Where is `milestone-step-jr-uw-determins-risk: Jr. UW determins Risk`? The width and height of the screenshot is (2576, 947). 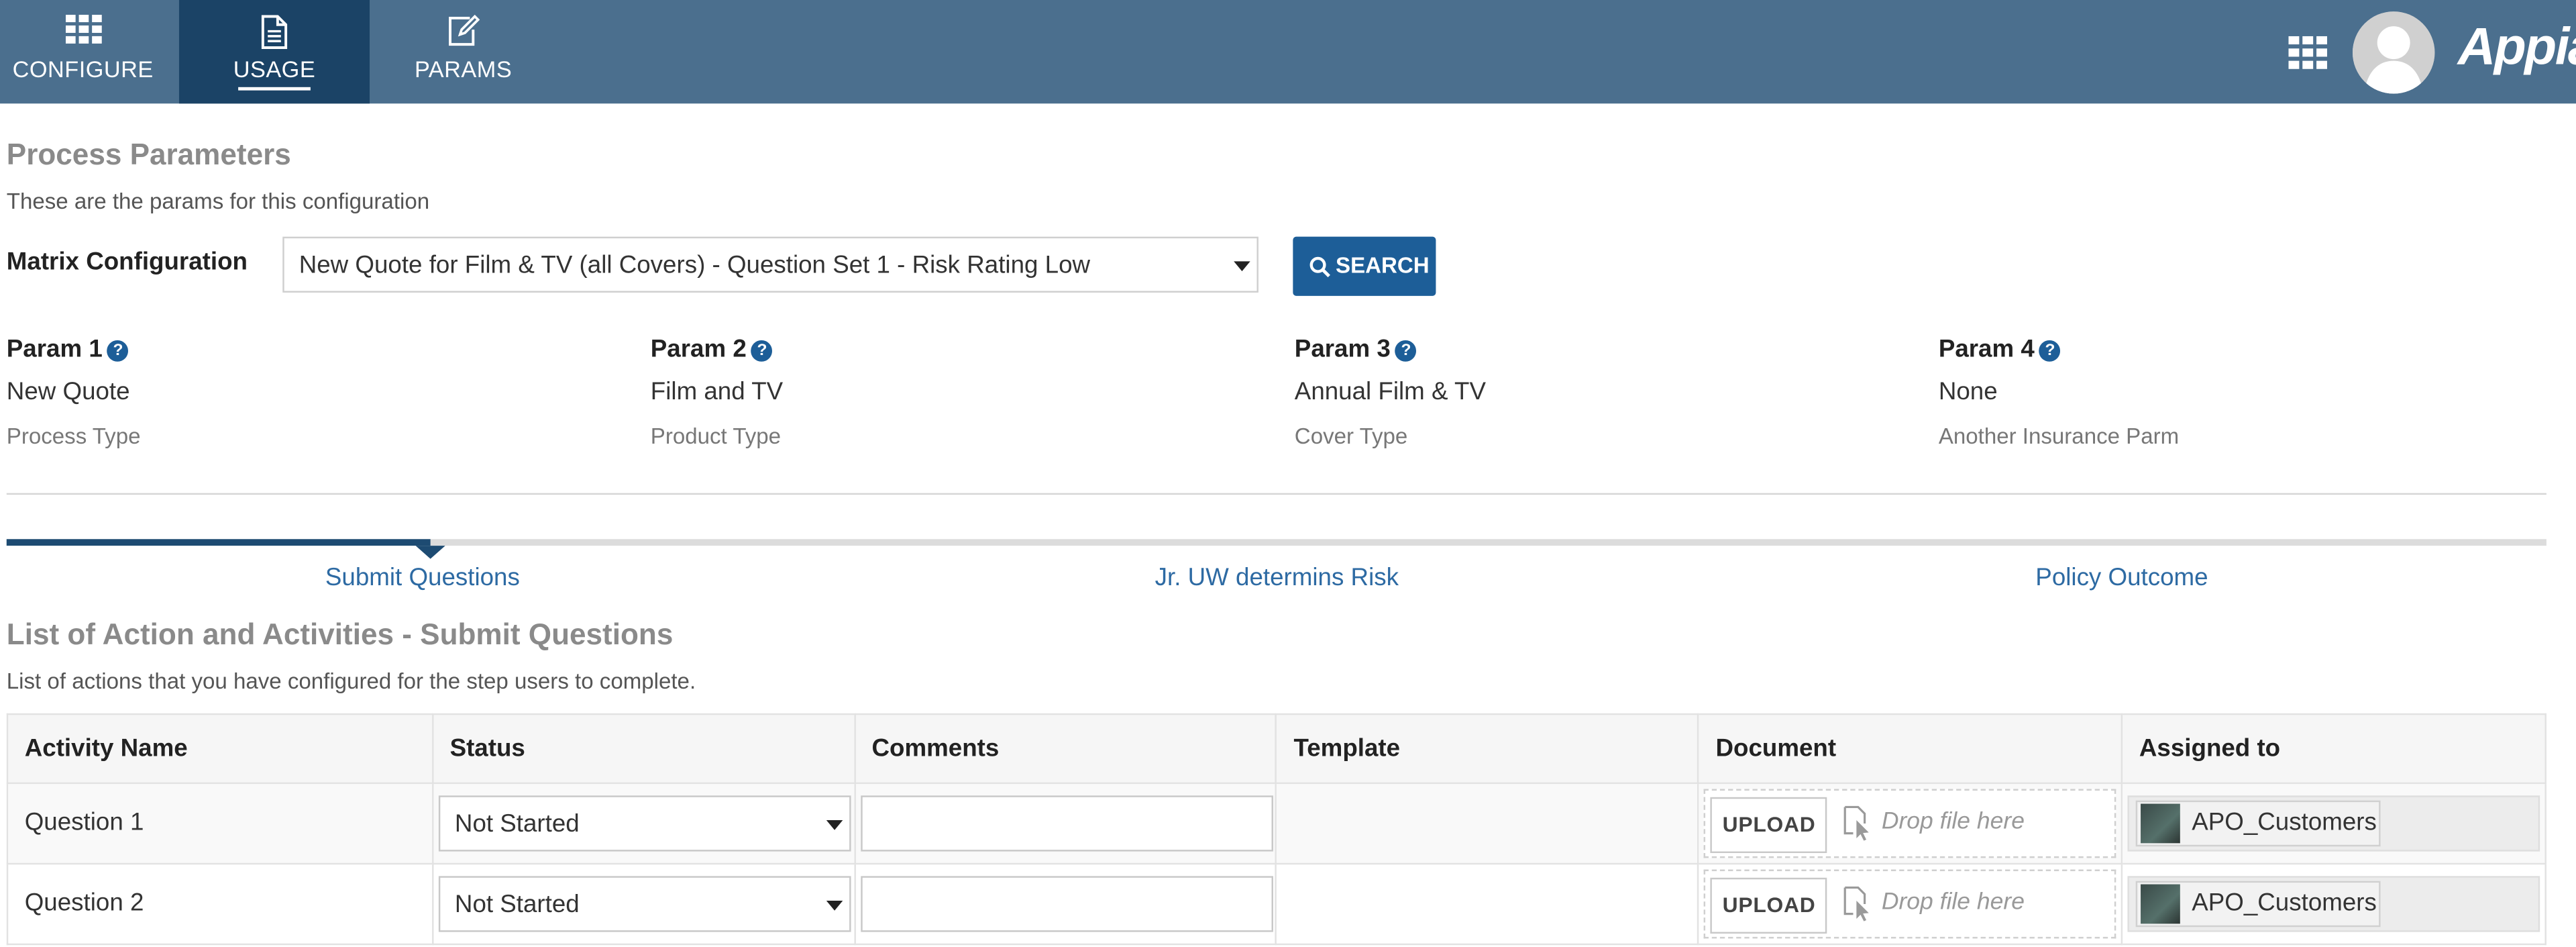 milestone-step-jr-uw-determins-risk: Jr. UW determins Risk is located at coordinates (1277, 578).